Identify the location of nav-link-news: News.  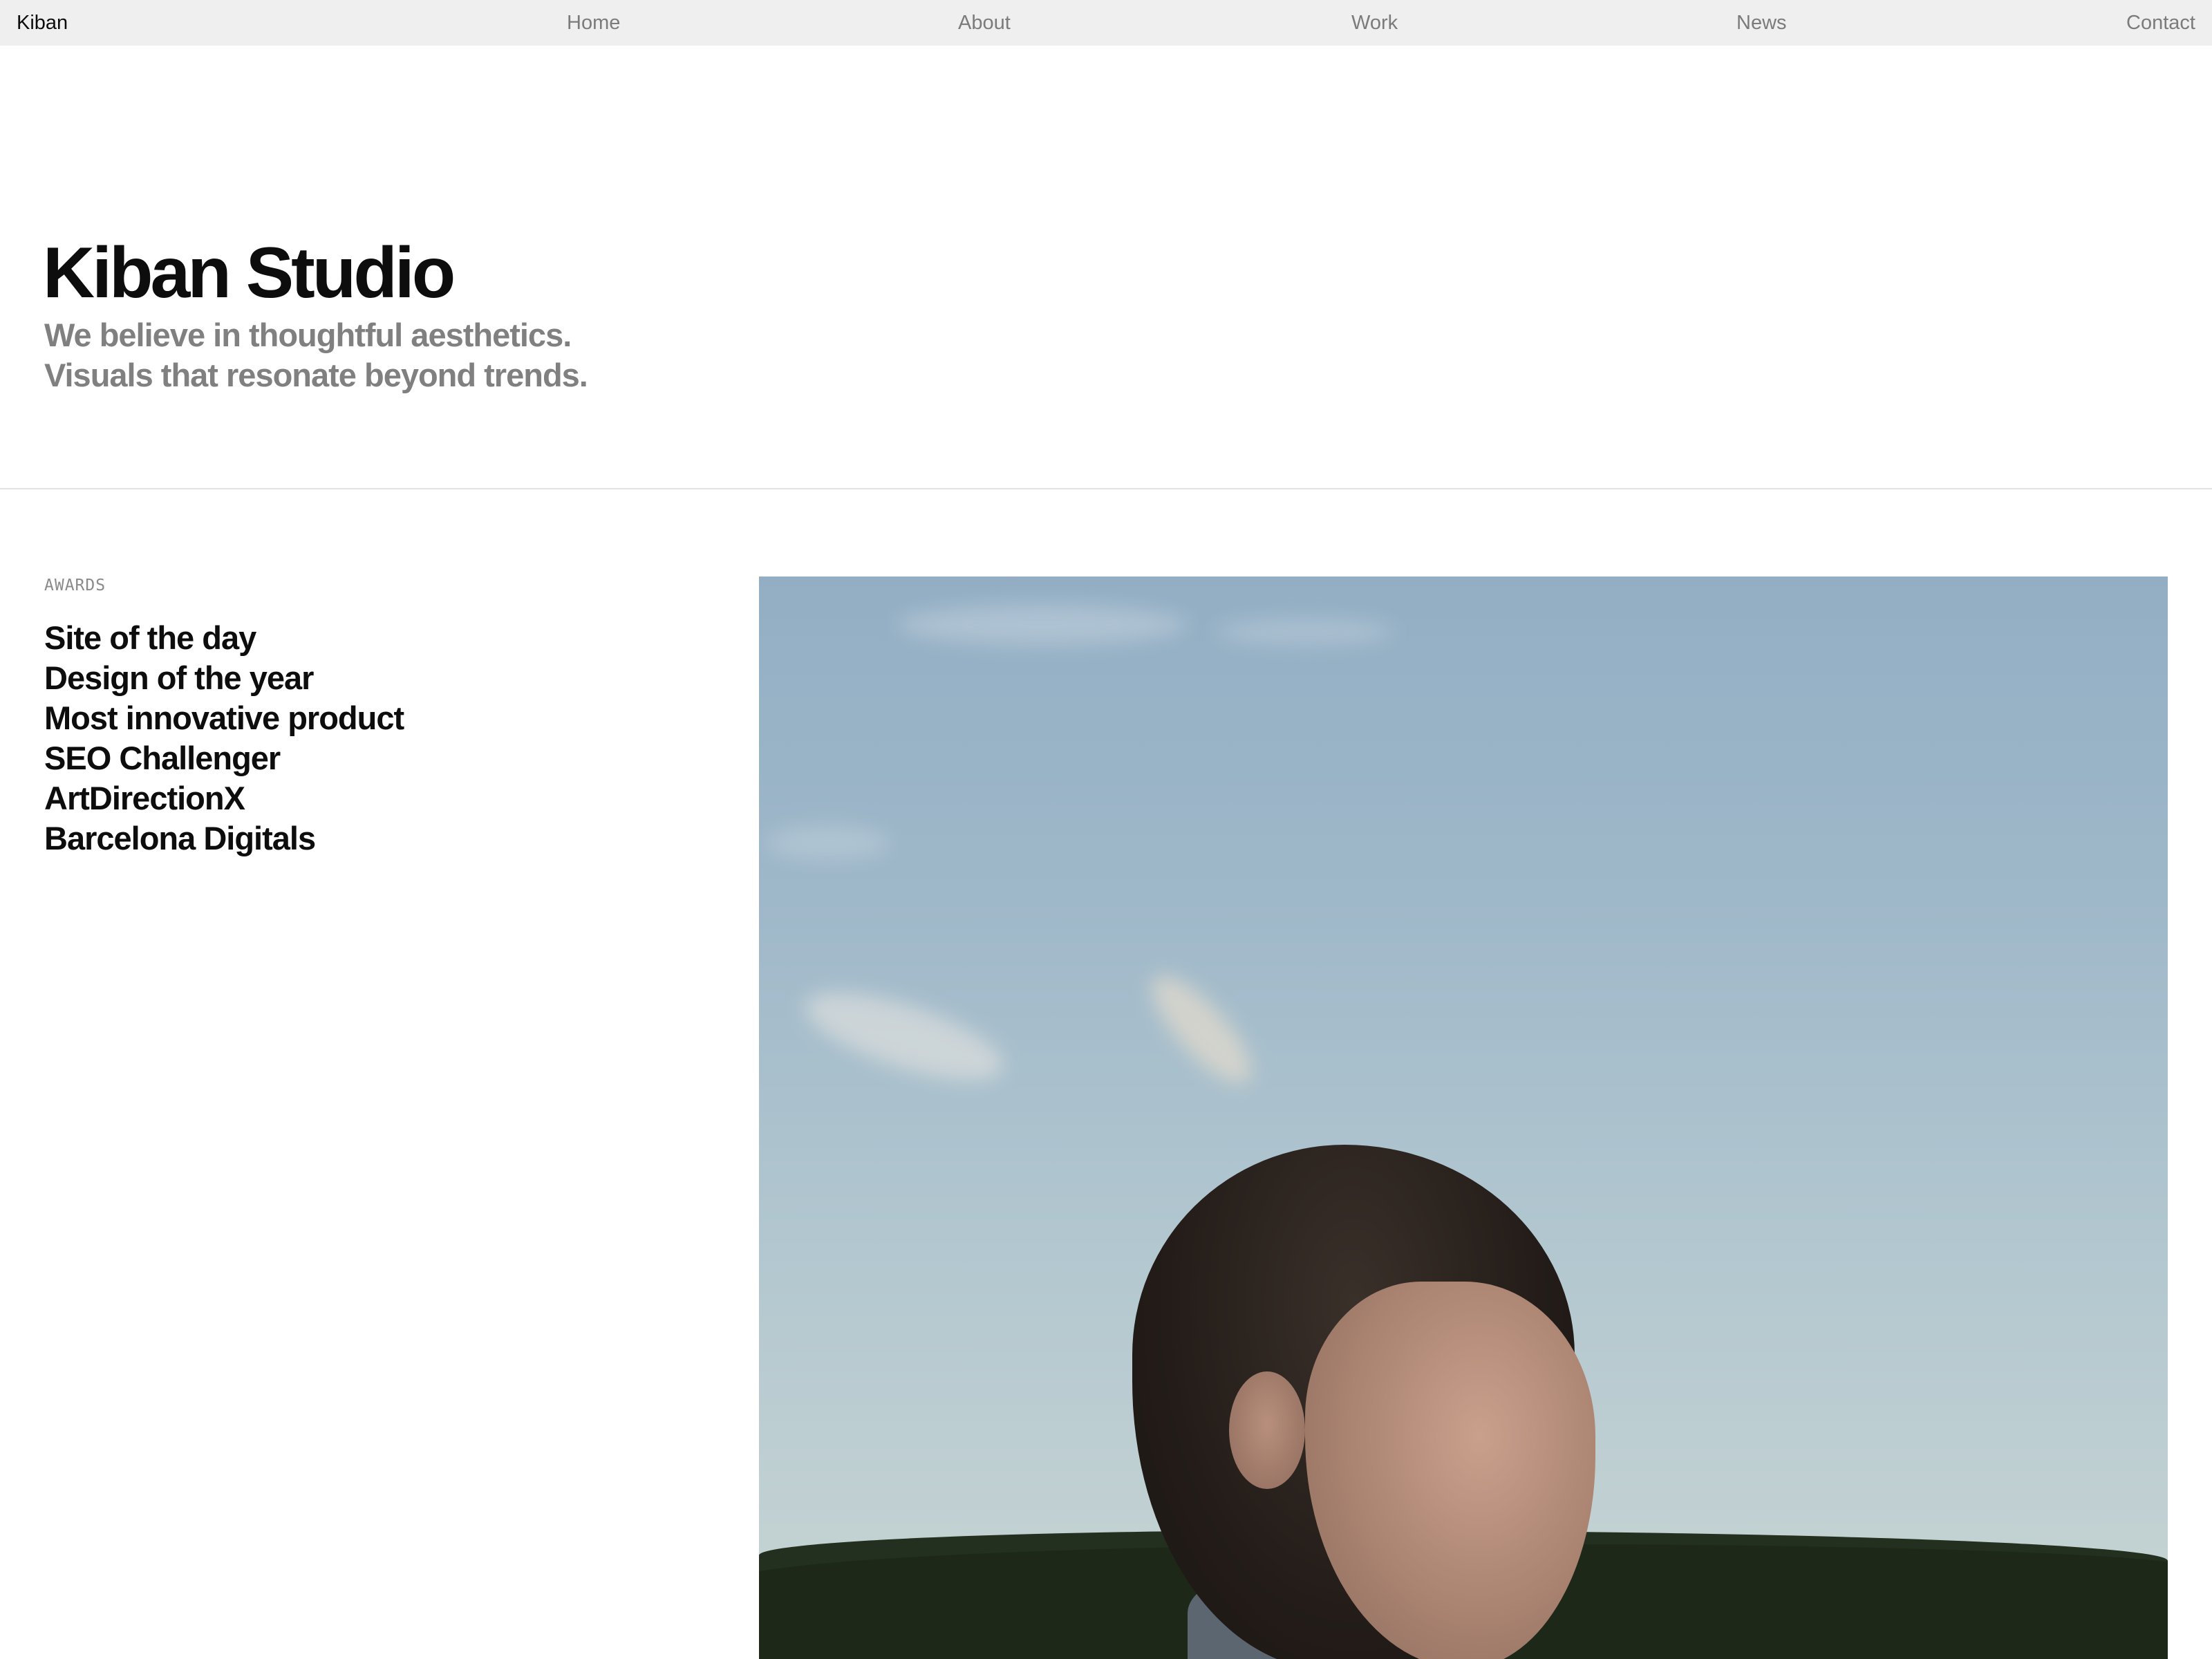
(1761, 23).